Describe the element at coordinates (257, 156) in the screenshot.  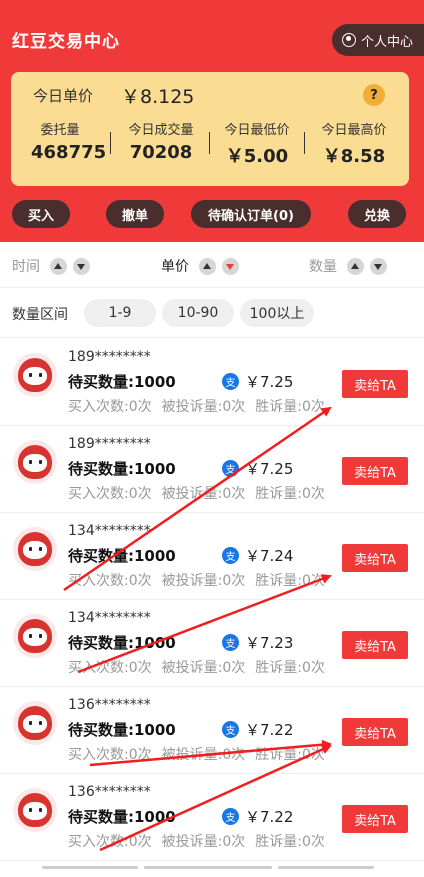
I see `stat-value: ￥5.00` at that location.